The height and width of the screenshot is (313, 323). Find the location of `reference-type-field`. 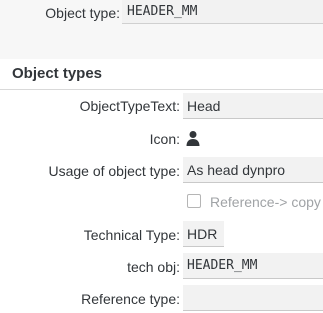

reference-type-field is located at coordinates (253, 298).